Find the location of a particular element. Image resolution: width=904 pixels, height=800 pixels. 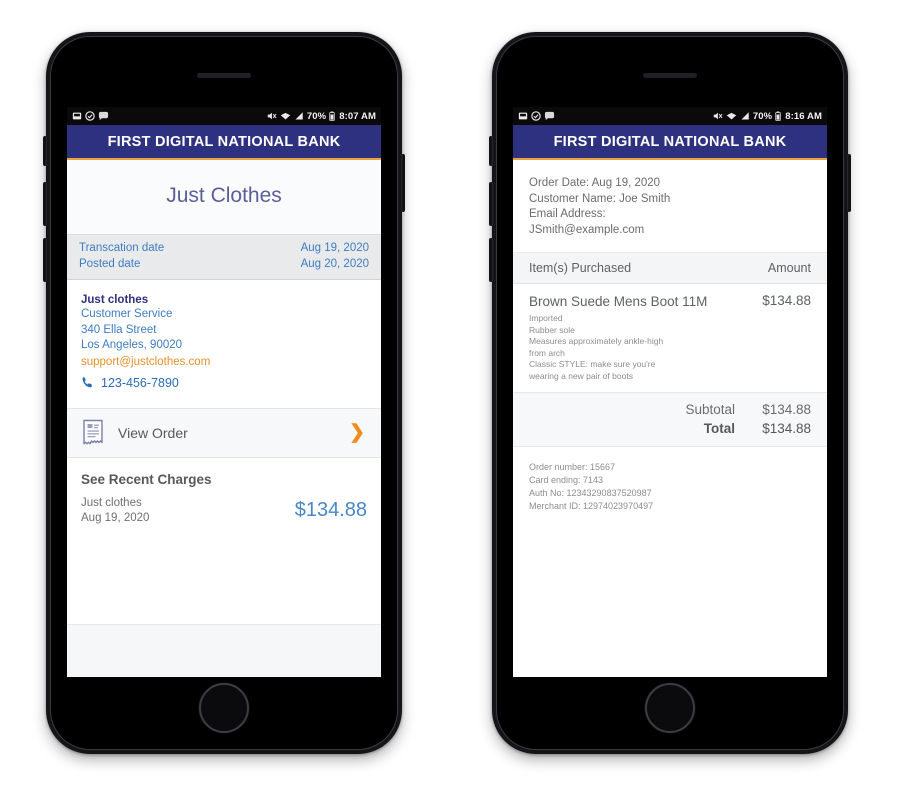

screen-footer-band-left is located at coordinates (224, 650).